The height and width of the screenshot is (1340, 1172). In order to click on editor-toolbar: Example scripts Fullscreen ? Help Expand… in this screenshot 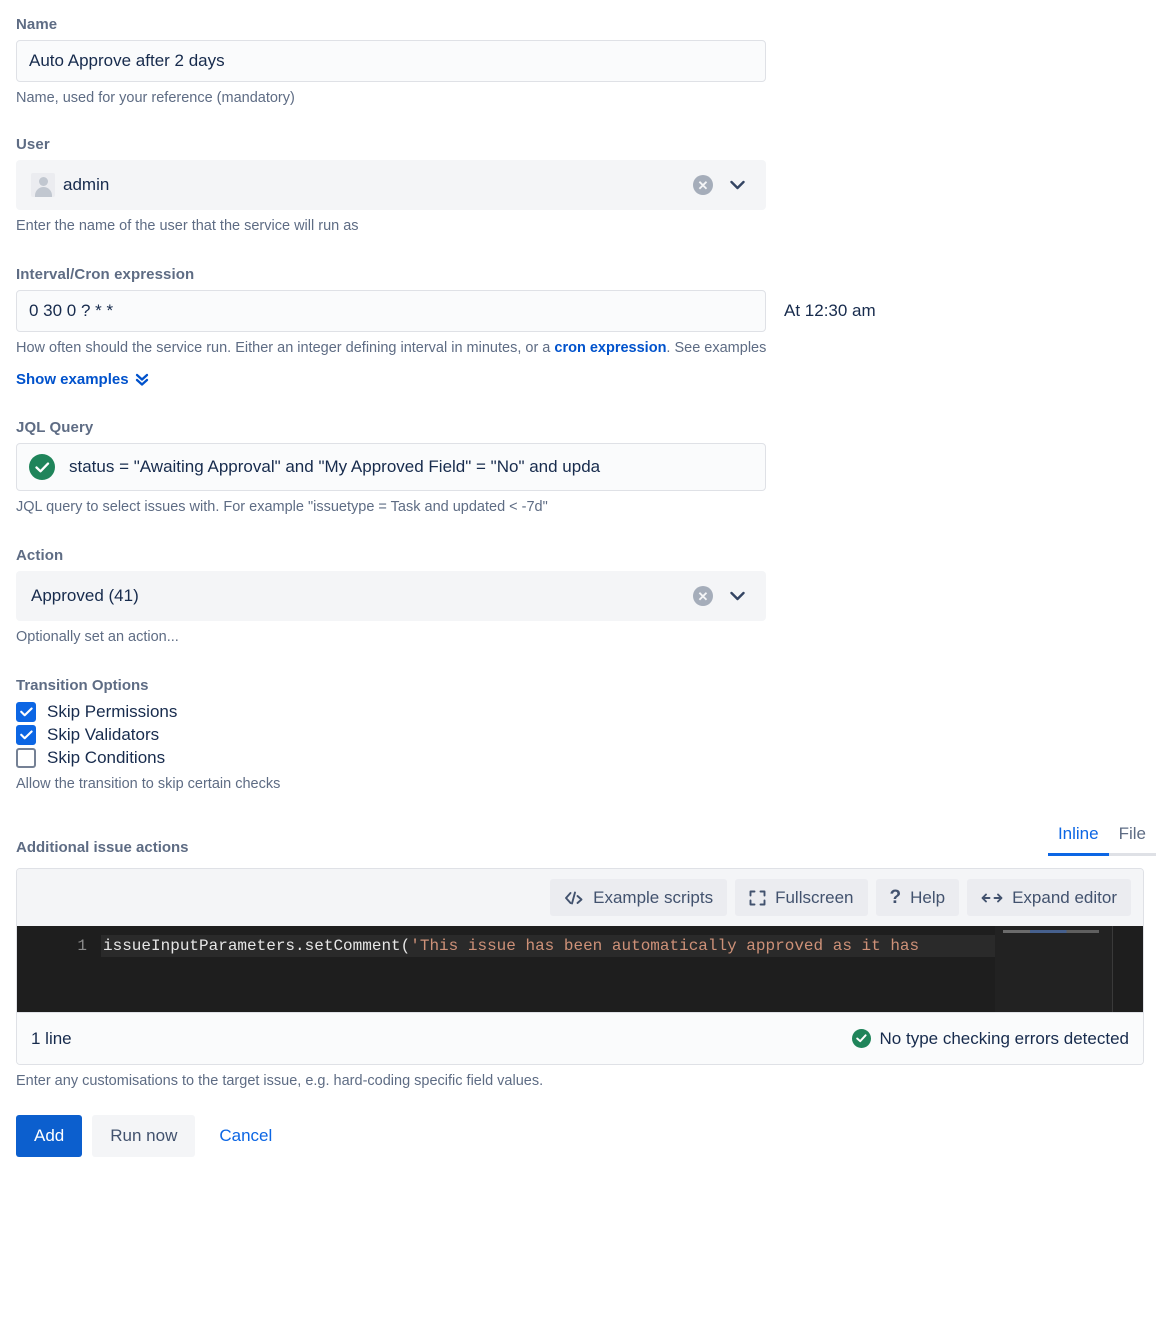, I will do `click(580, 897)`.